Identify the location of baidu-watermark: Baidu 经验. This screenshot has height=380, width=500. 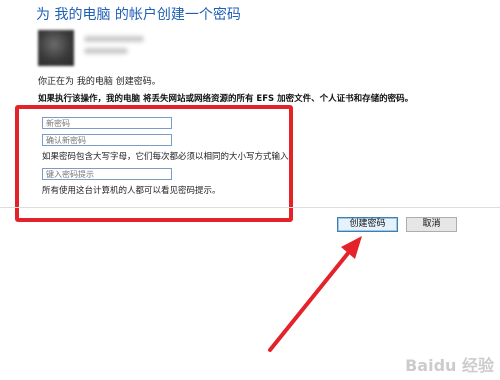
(449, 365).